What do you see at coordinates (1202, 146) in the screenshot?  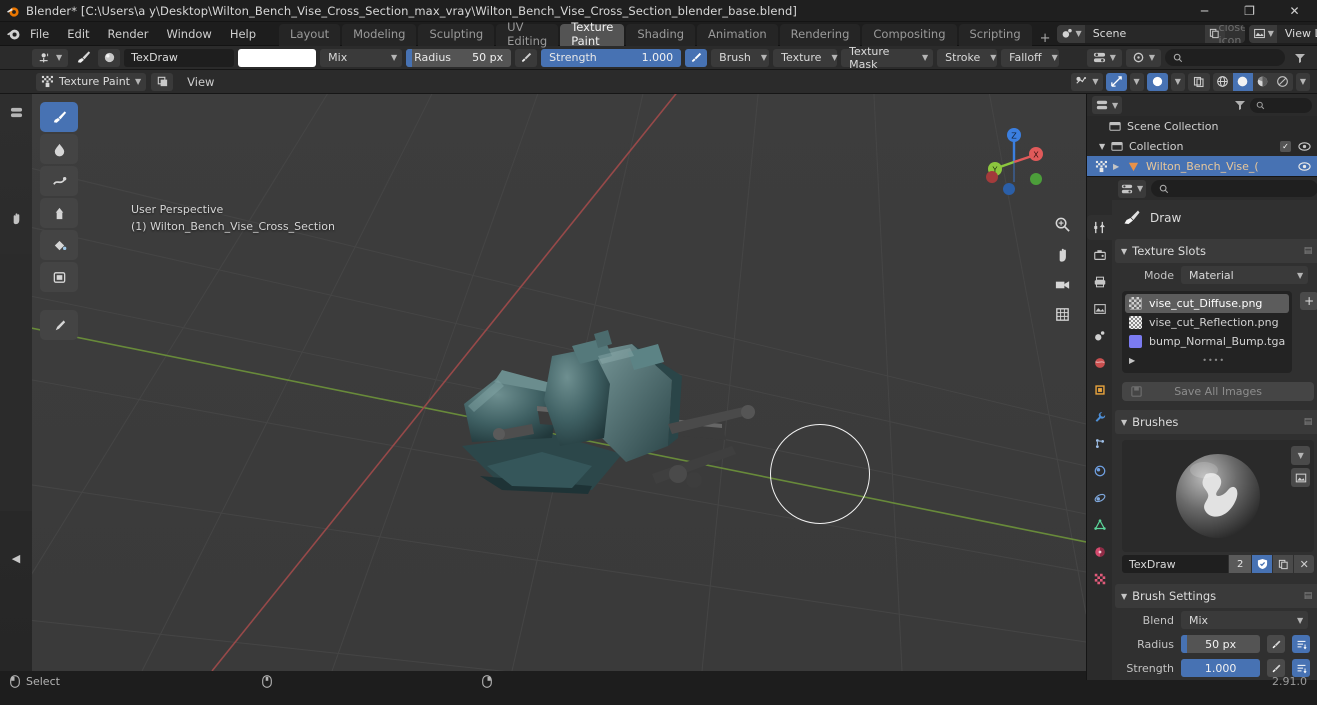 I see `outliner-row-collection: ▼ Collection ✓` at bounding box center [1202, 146].